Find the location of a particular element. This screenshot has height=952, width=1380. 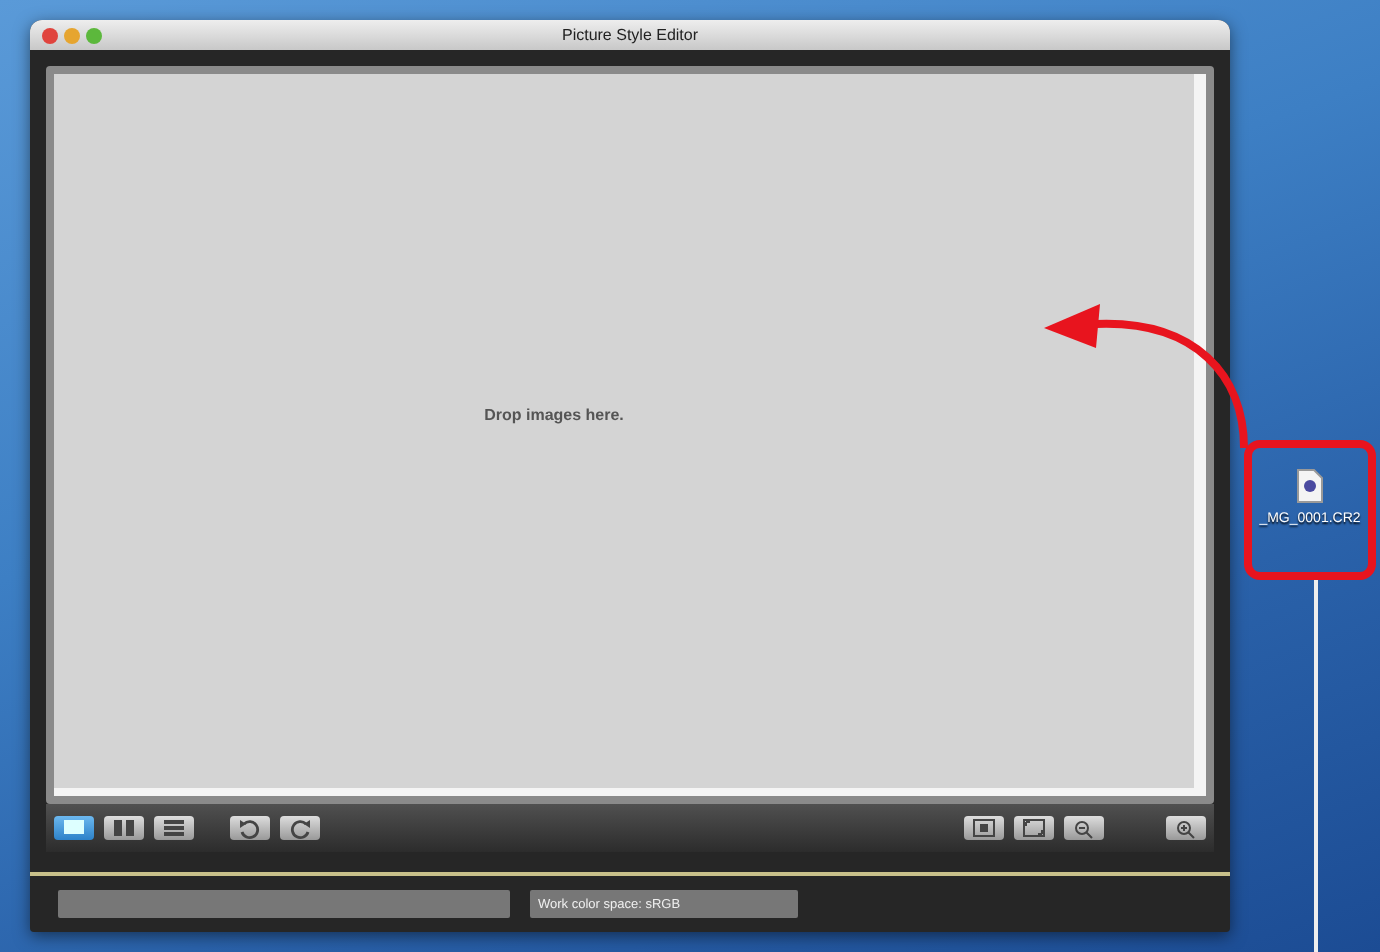

fit-icon is located at coordinates (1034, 828).